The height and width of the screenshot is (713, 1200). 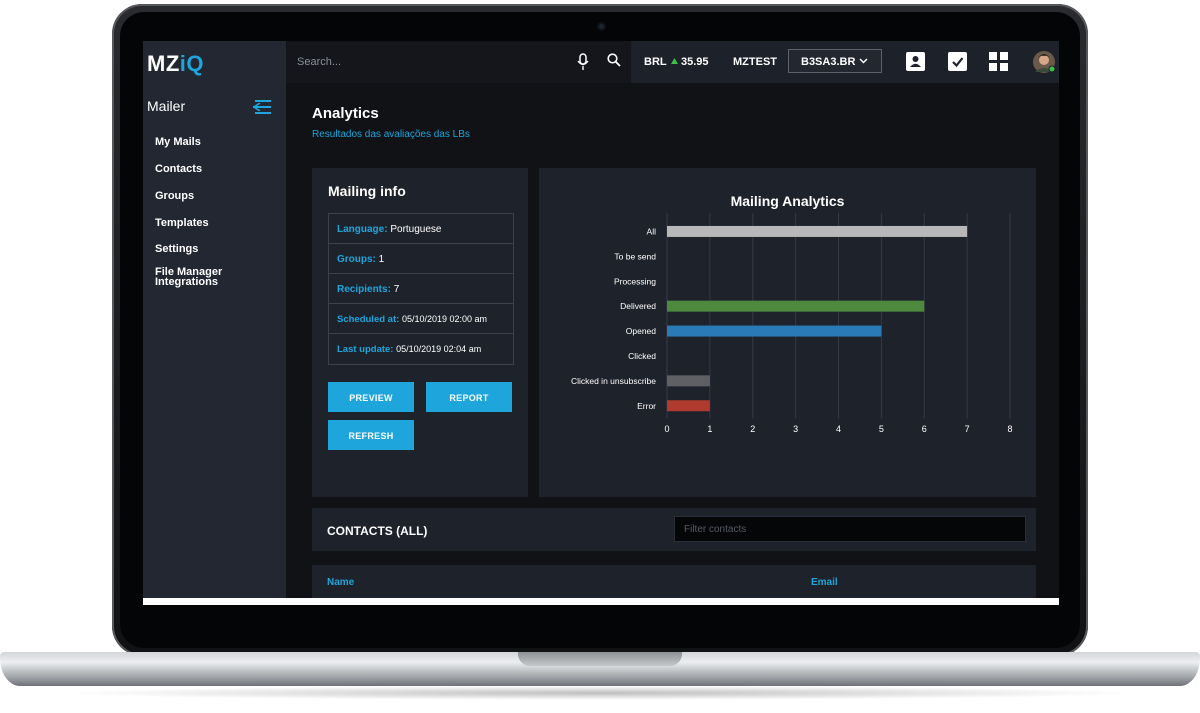 What do you see at coordinates (371, 435) in the screenshot?
I see `refresh-button: REFRESH` at bounding box center [371, 435].